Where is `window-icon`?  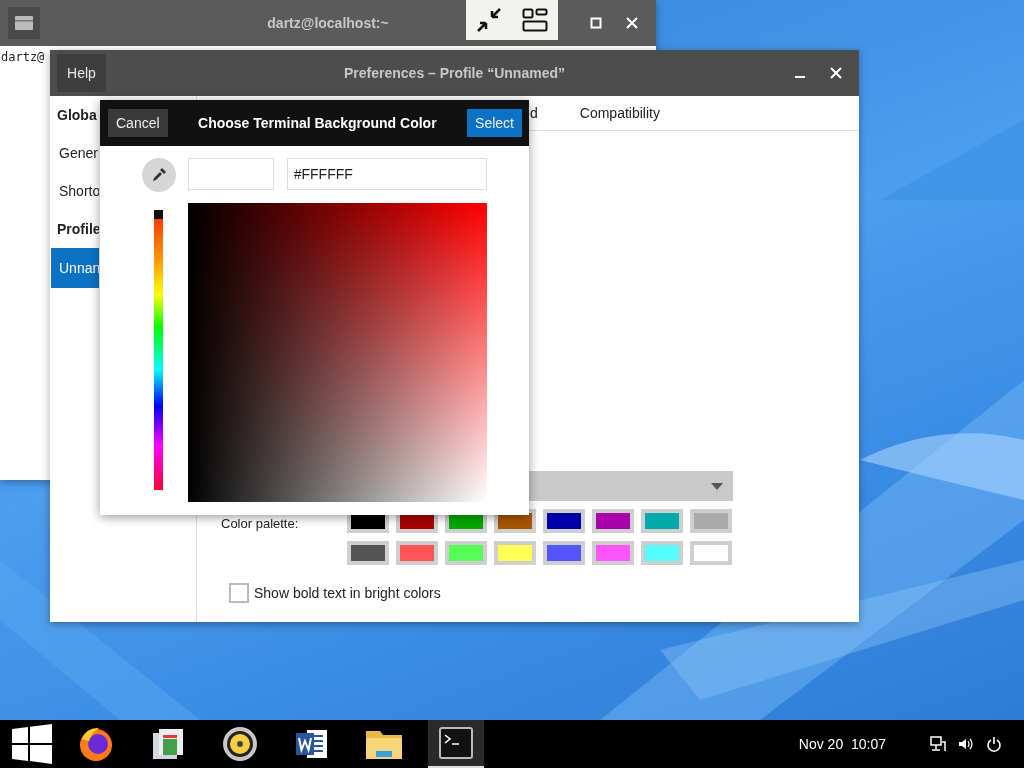 window-icon is located at coordinates (24, 23).